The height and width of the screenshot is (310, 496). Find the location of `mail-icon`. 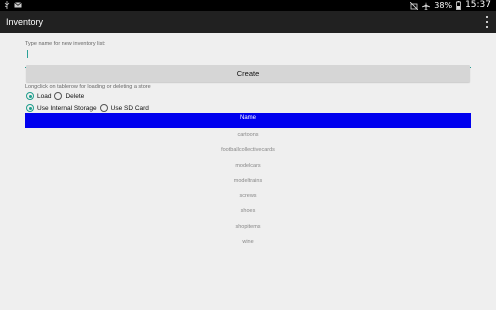

mail-icon is located at coordinates (18, 5).